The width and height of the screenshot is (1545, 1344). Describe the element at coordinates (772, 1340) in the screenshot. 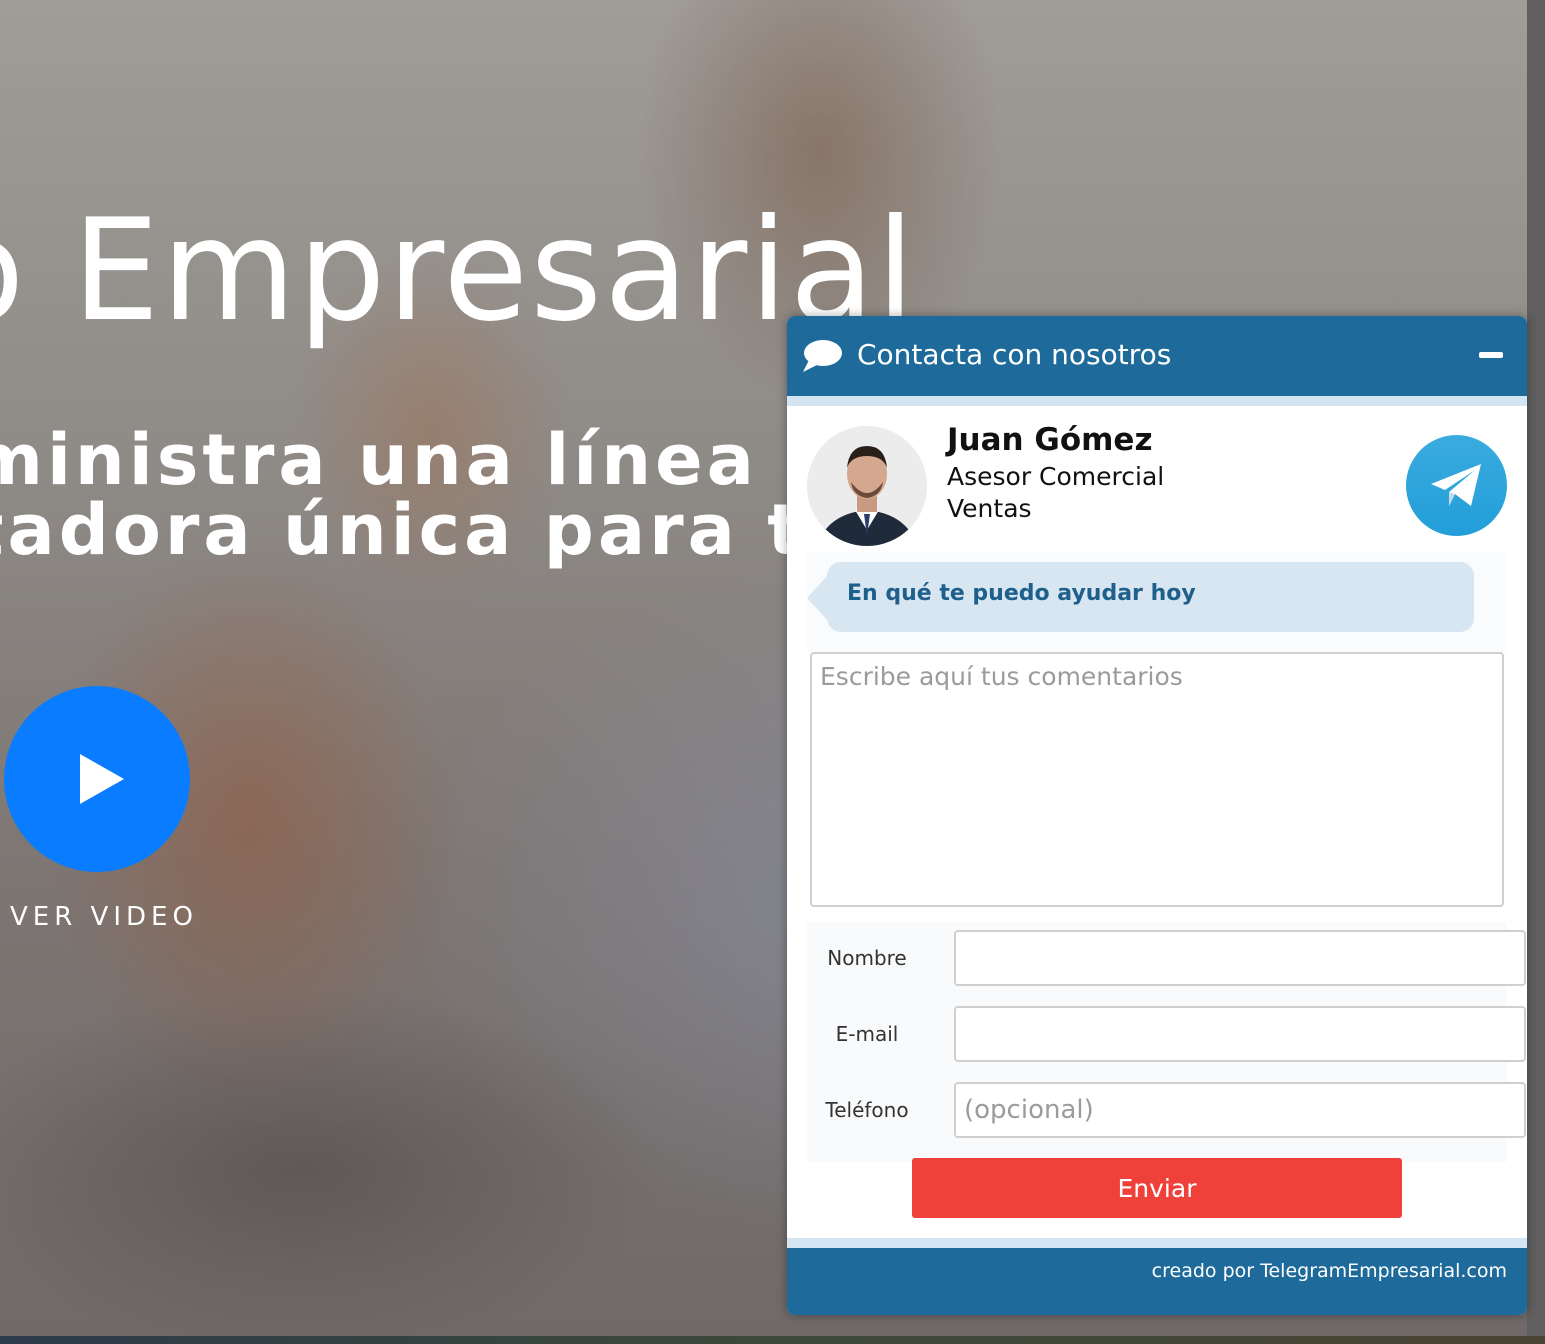

I see `bottom-strip` at that location.